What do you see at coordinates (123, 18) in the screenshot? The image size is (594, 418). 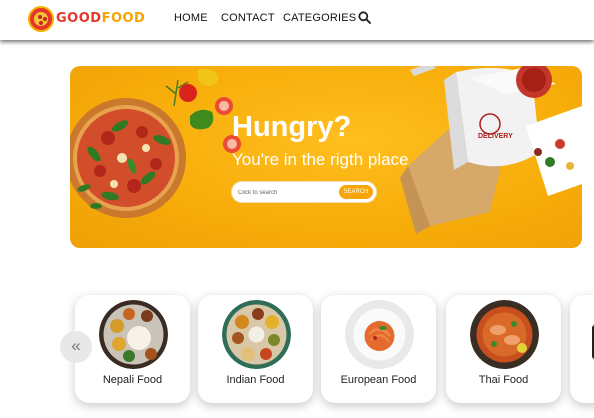 I see `brand-text-food: FOOD` at bounding box center [123, 18].